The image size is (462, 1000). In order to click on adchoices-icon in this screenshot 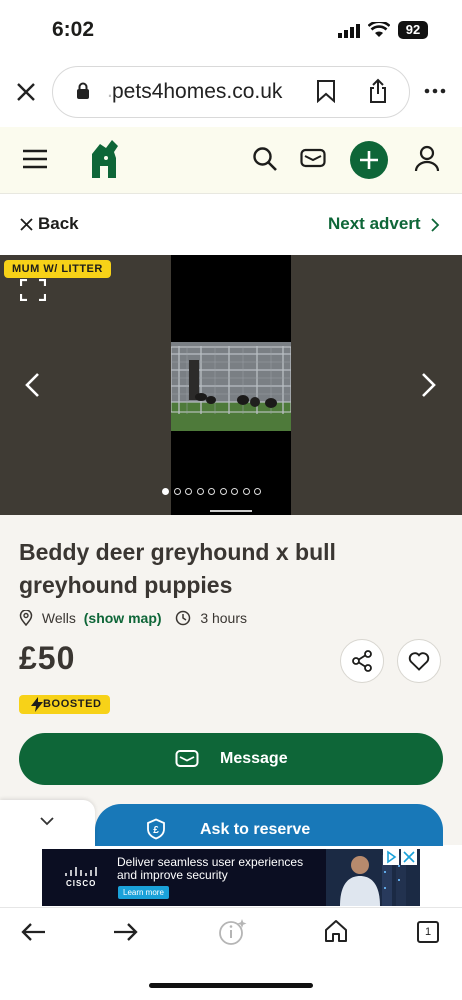, I will do `click(392, 857)`.